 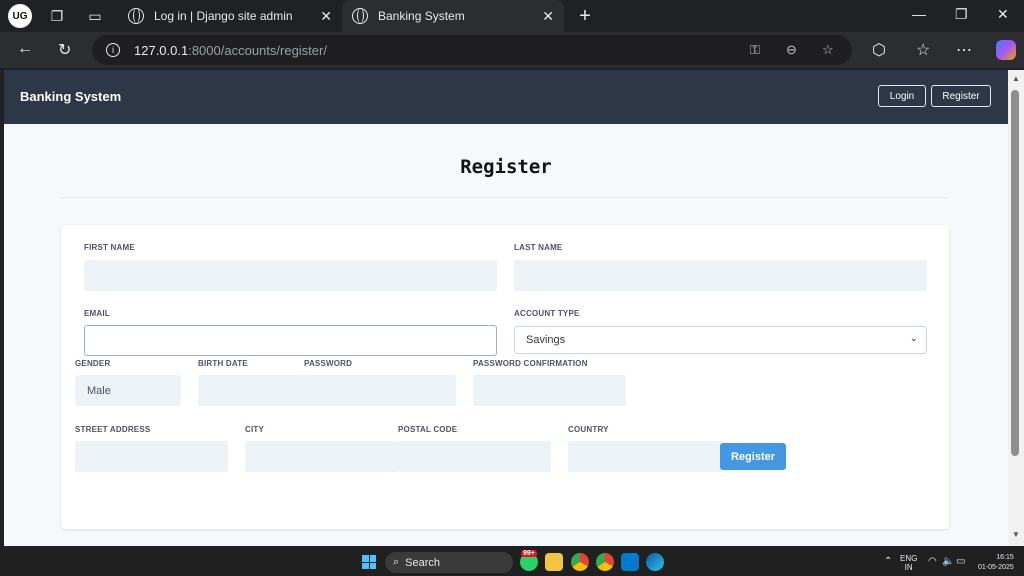 I want to click on account-type-select: Savings ⌄, so click(x=720, y=340).